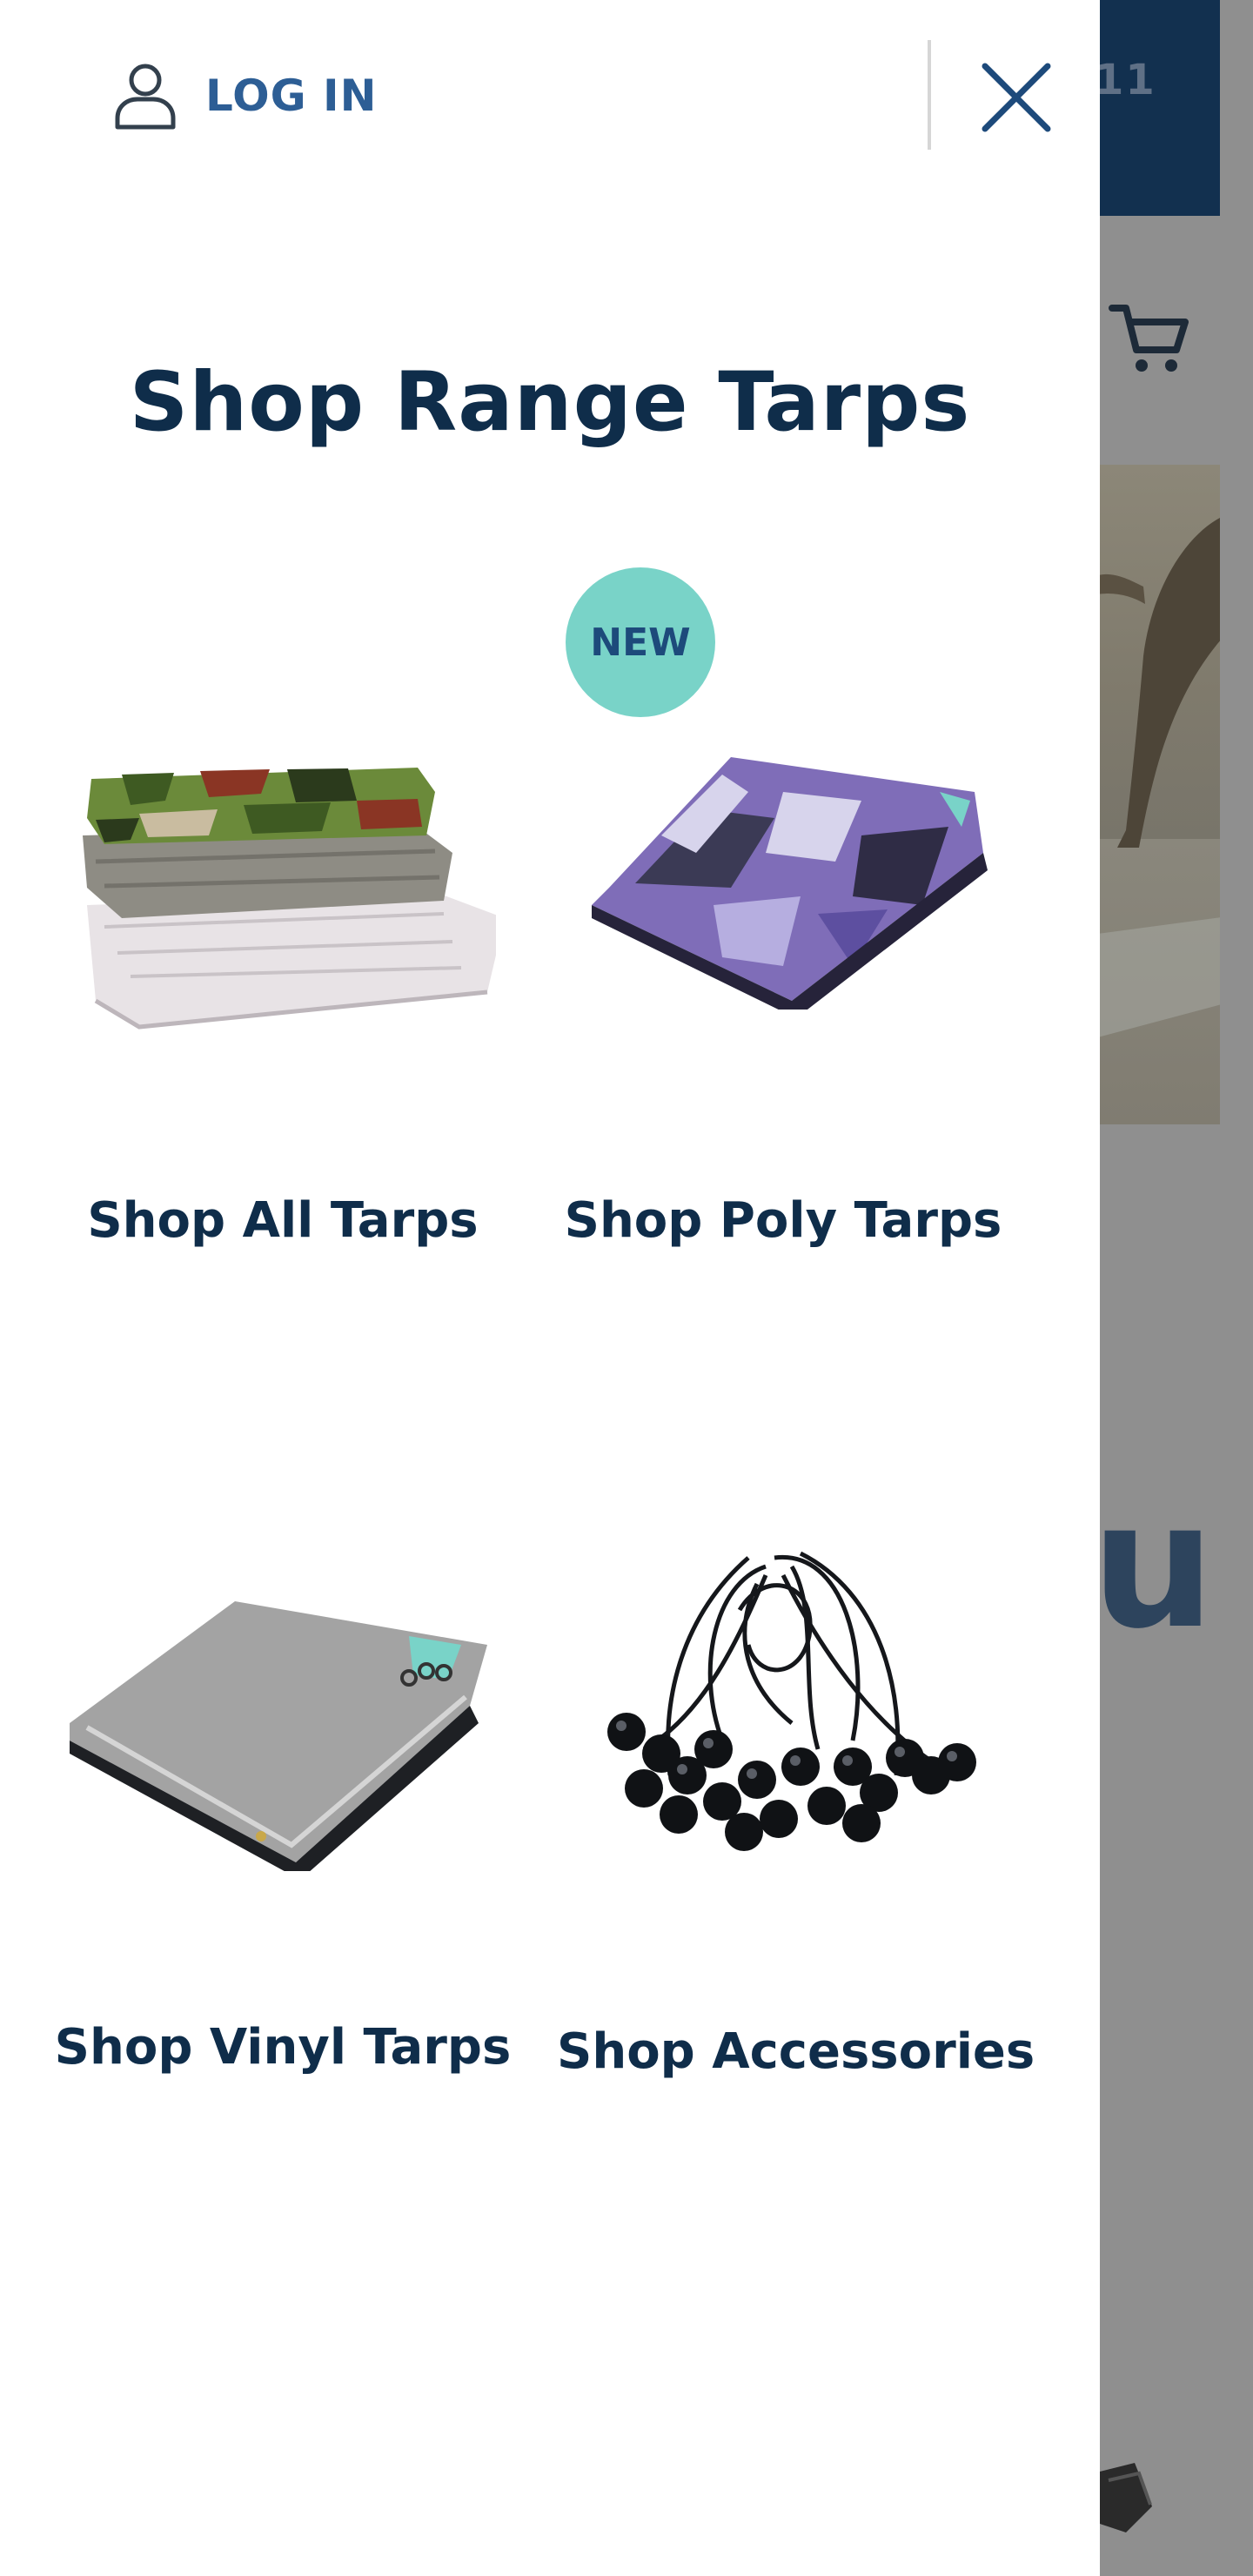  Describe the element at coordinates (291, 95) in the screenshot. I see `login-label: LOG IN` at that location.